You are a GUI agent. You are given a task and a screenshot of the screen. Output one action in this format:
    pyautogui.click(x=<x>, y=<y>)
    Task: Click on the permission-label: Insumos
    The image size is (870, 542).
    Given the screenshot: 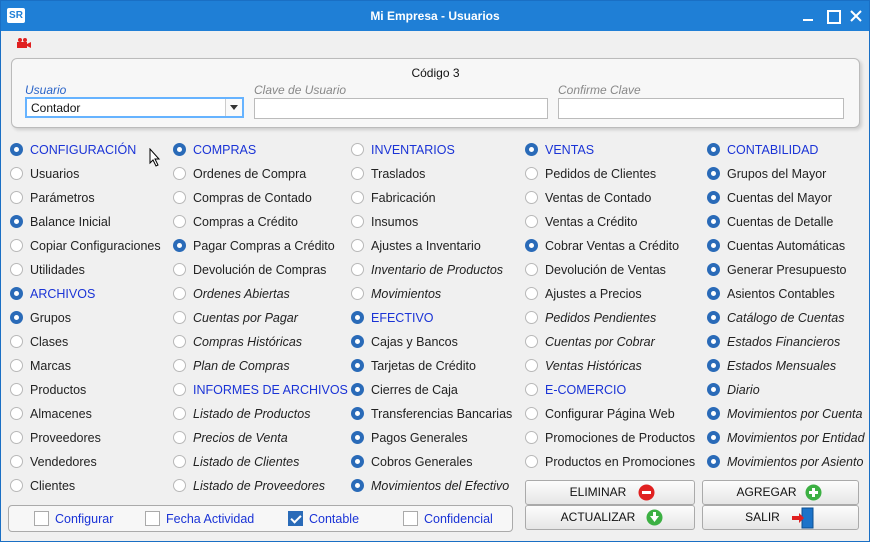 What is the action you would take?
    pyautogui.click(x=394, y=222)
    